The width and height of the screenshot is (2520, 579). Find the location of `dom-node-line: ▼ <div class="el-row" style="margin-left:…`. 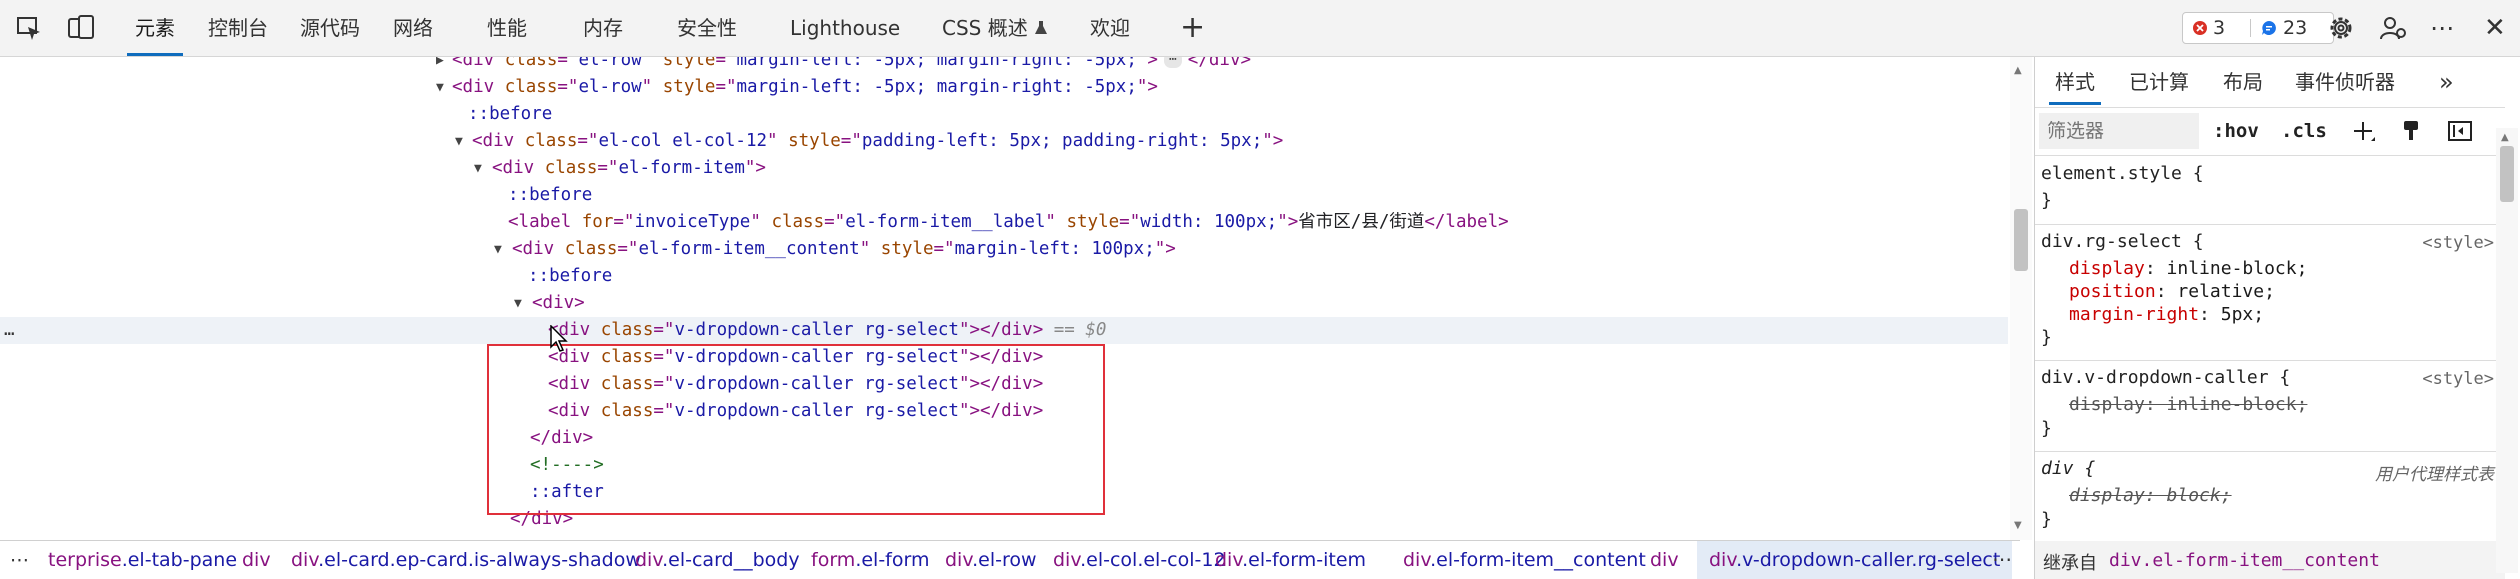

dom-node-line: ▼ <div class="el-row" style="margin-left:… is located at coordinates (1004, 87).